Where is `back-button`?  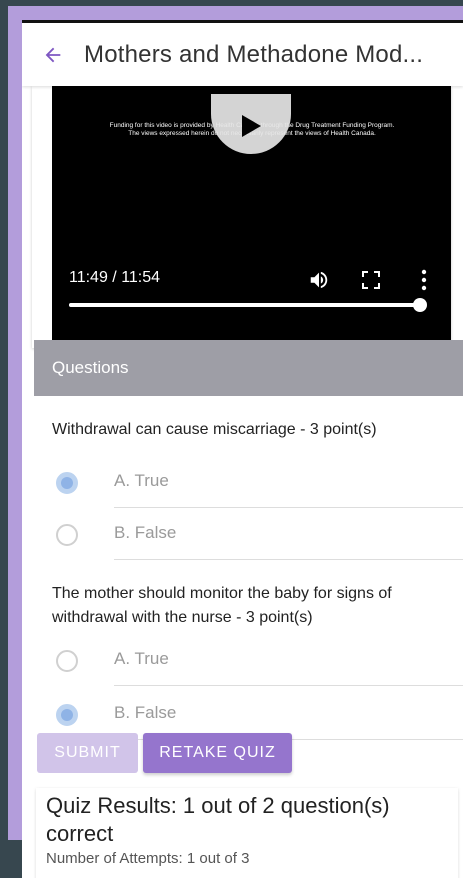 back-button is located at coordinates (53, 55).